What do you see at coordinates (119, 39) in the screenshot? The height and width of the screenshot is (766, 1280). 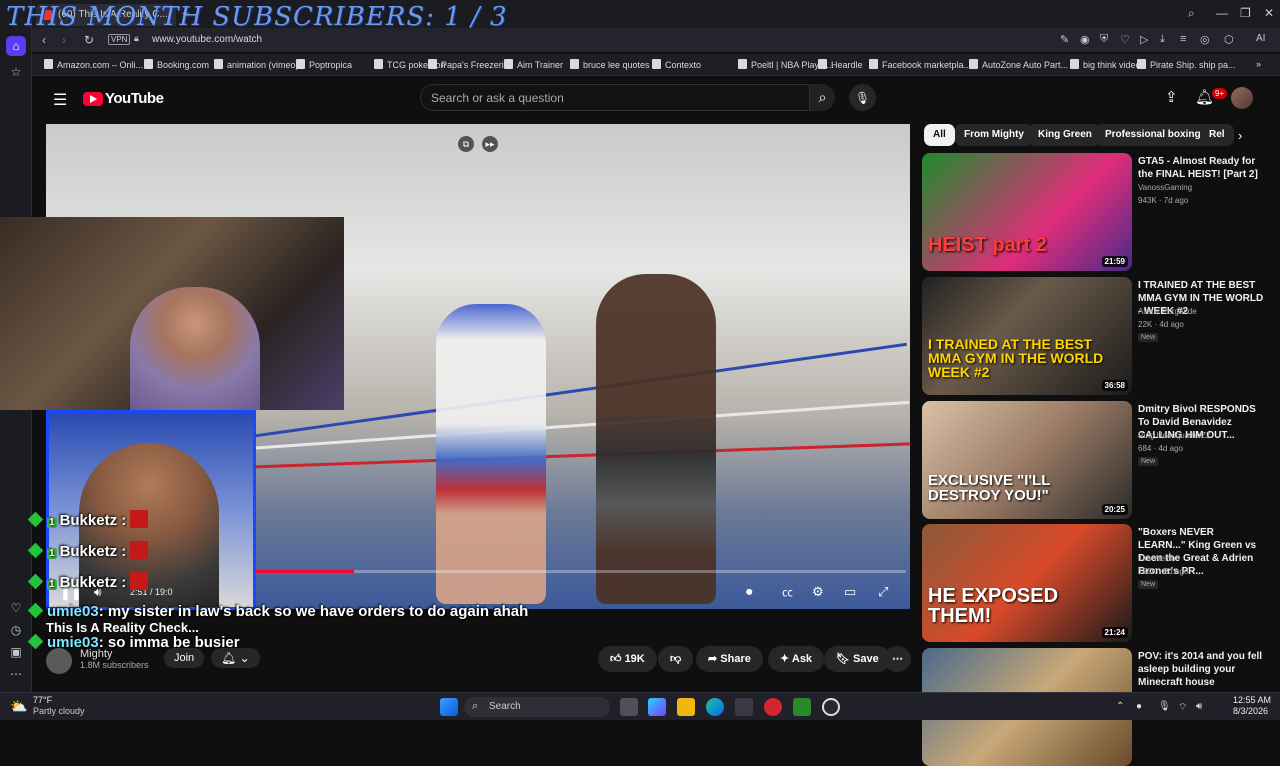 I see `vpn-badge: VPN` at bounding box center [119, 39].